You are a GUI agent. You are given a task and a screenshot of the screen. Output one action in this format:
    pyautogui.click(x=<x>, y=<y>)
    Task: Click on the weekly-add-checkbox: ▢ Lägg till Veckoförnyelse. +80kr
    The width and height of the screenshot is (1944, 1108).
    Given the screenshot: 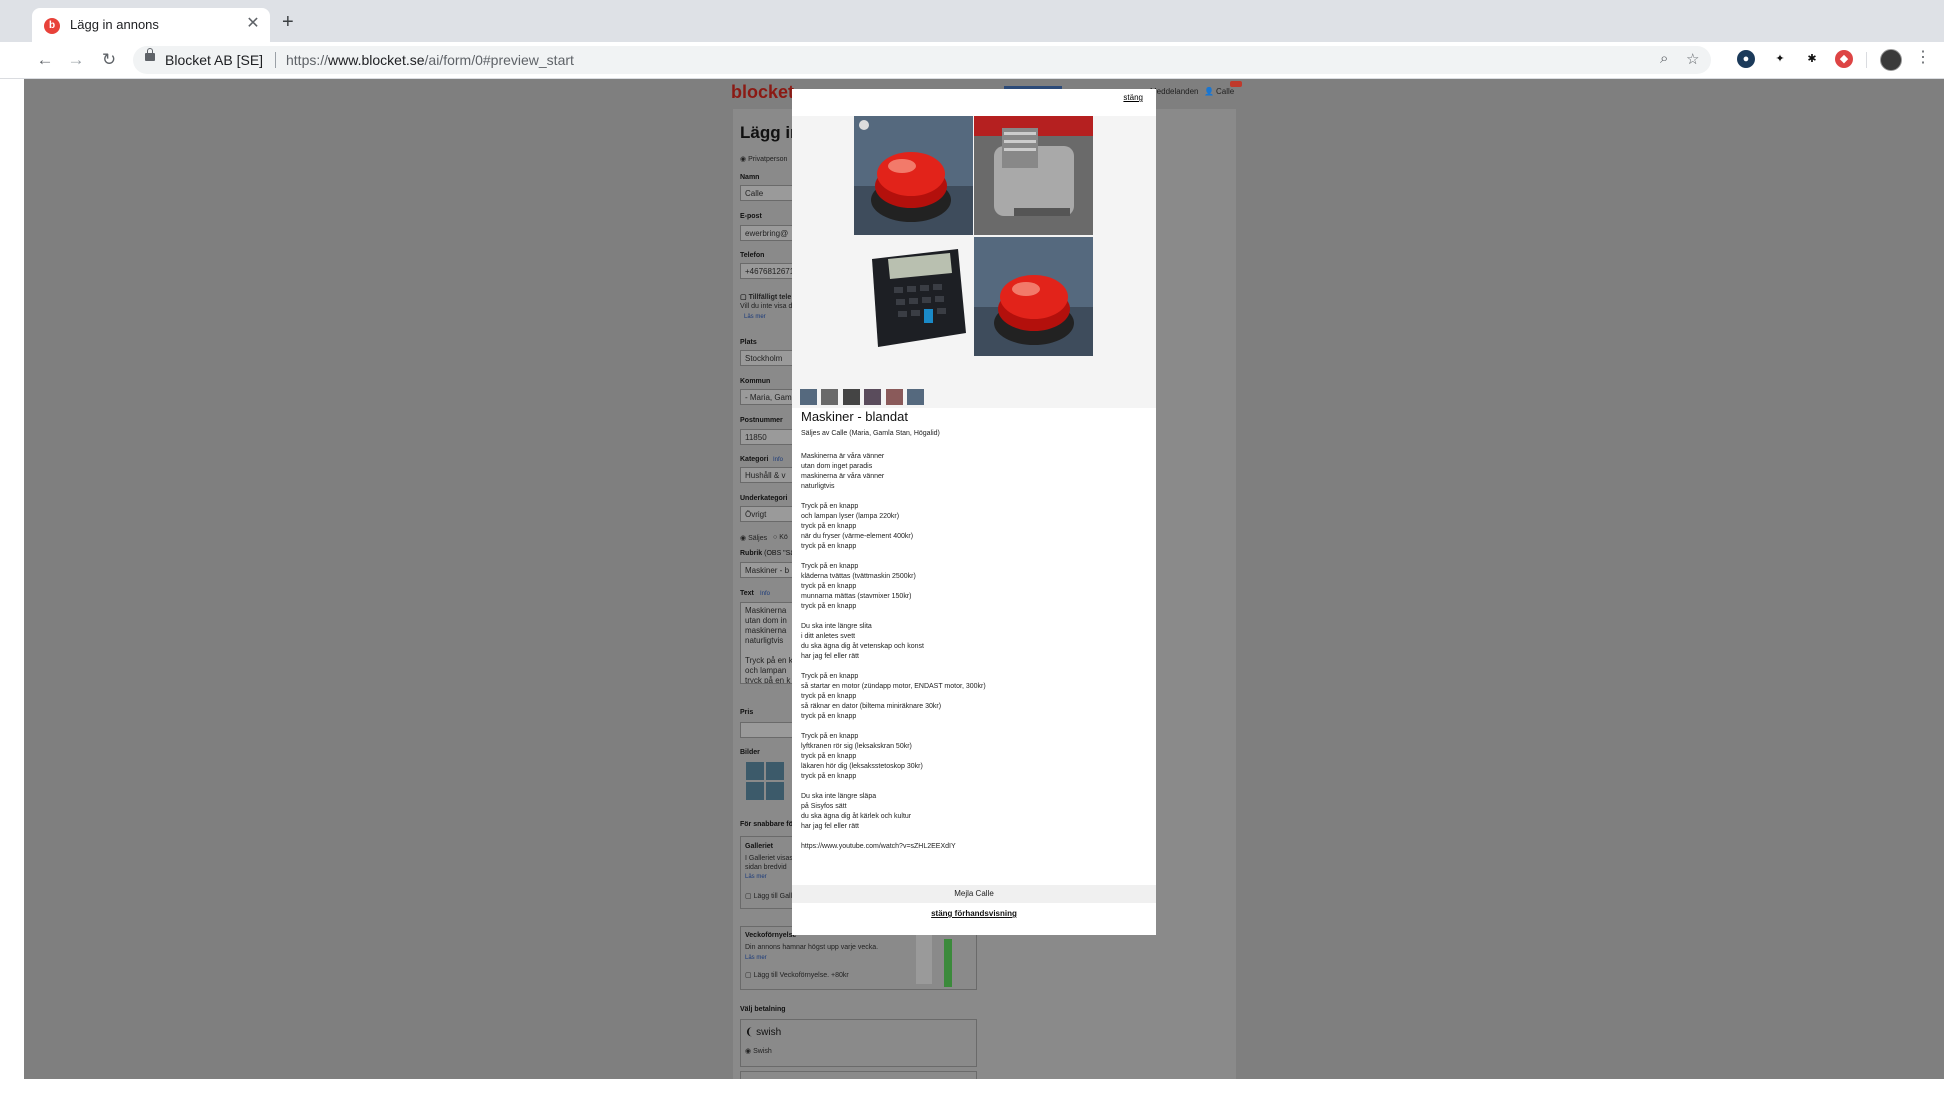 What is the action you would take?
    pyautogui.click(x=797, y=975)
    